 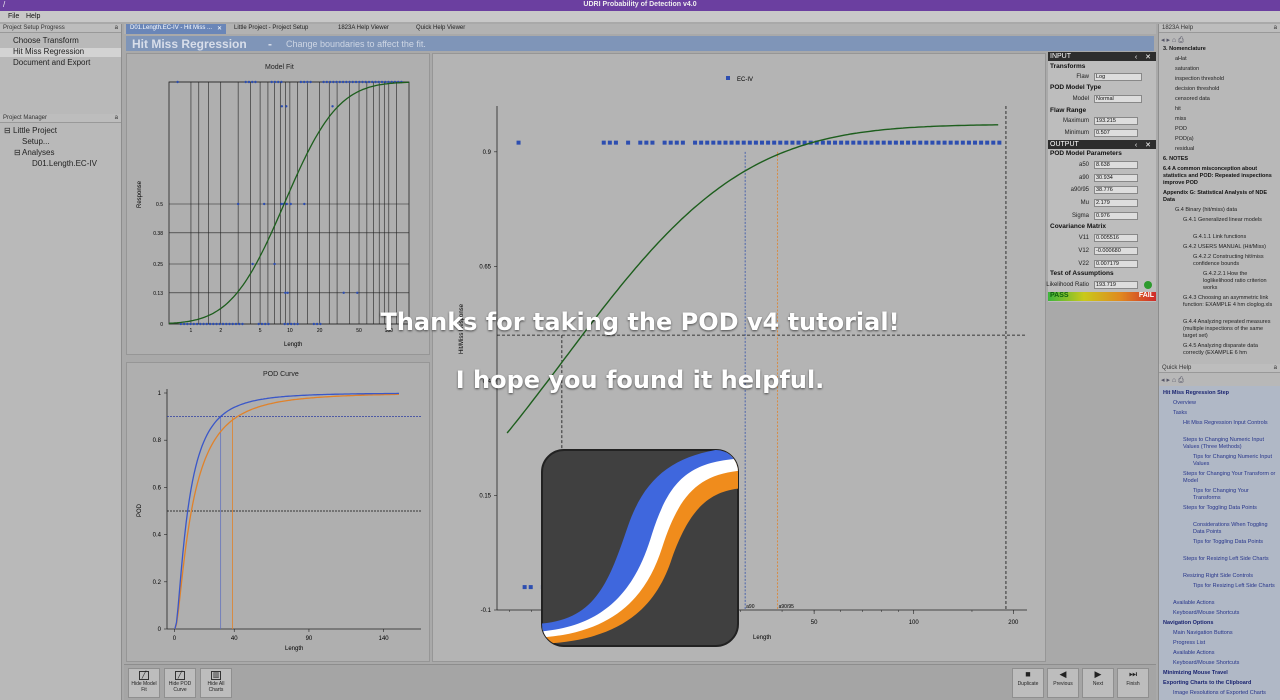 I want to click on help-link: hit, so click(x=1226, y=109).